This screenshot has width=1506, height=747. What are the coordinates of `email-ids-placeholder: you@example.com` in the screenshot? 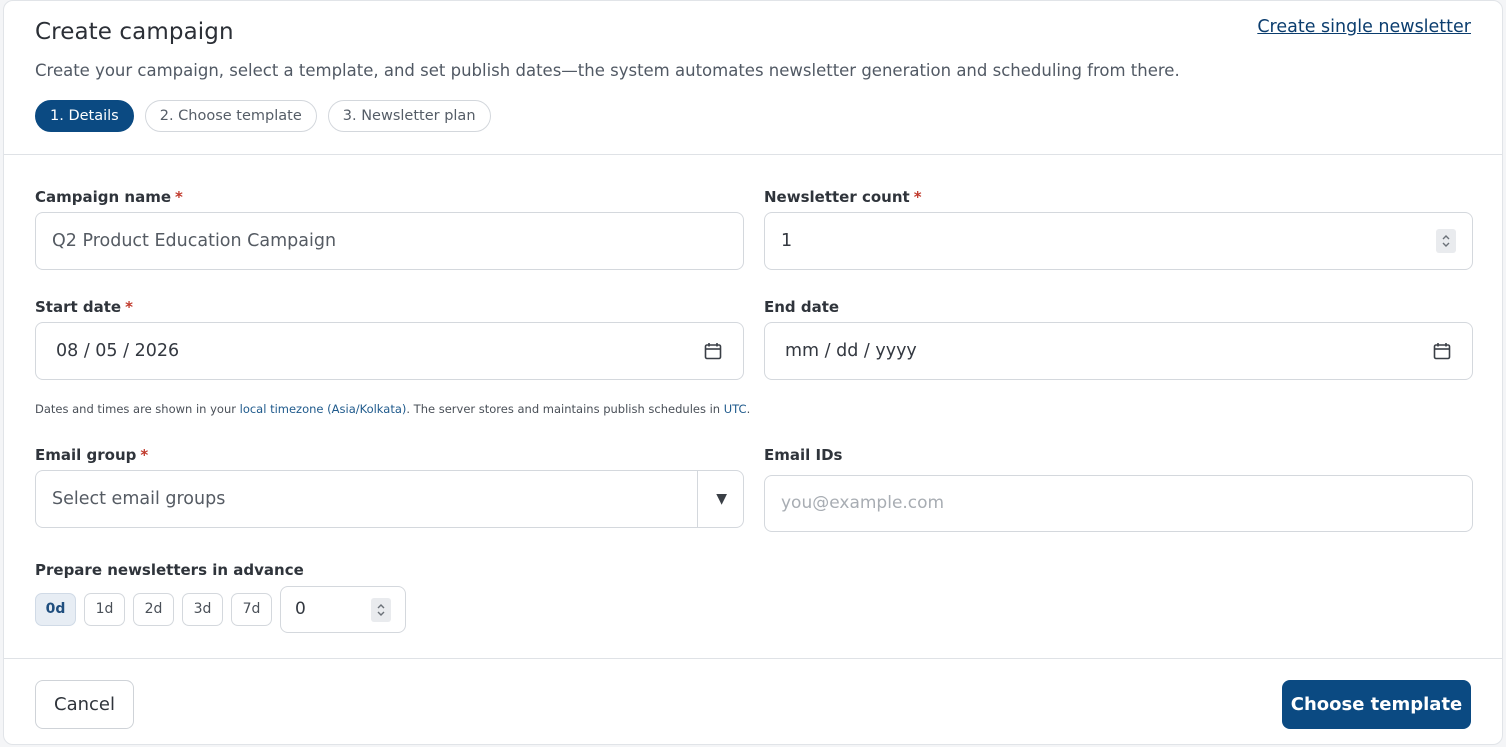 It's located at (863, 503).